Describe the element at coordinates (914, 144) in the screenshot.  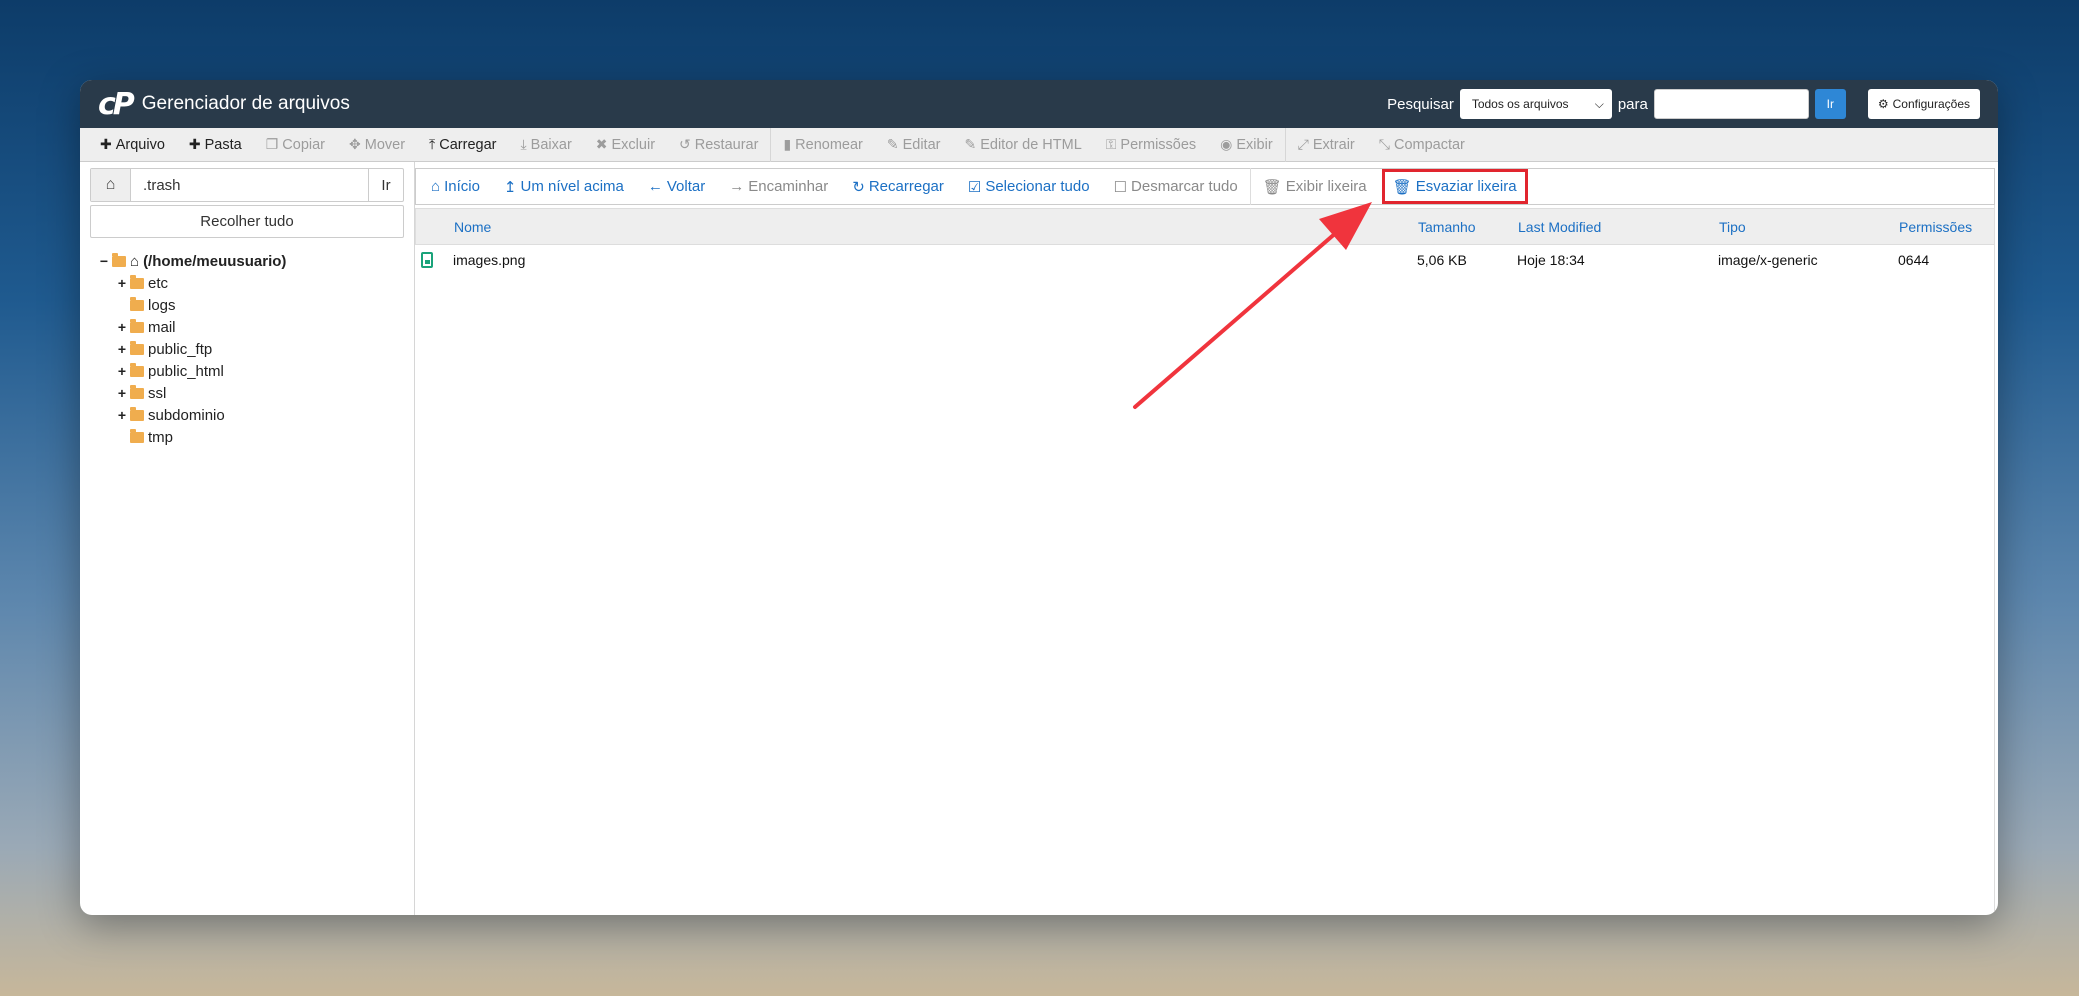
I see `edit-button: ✎ Editar` at that location.